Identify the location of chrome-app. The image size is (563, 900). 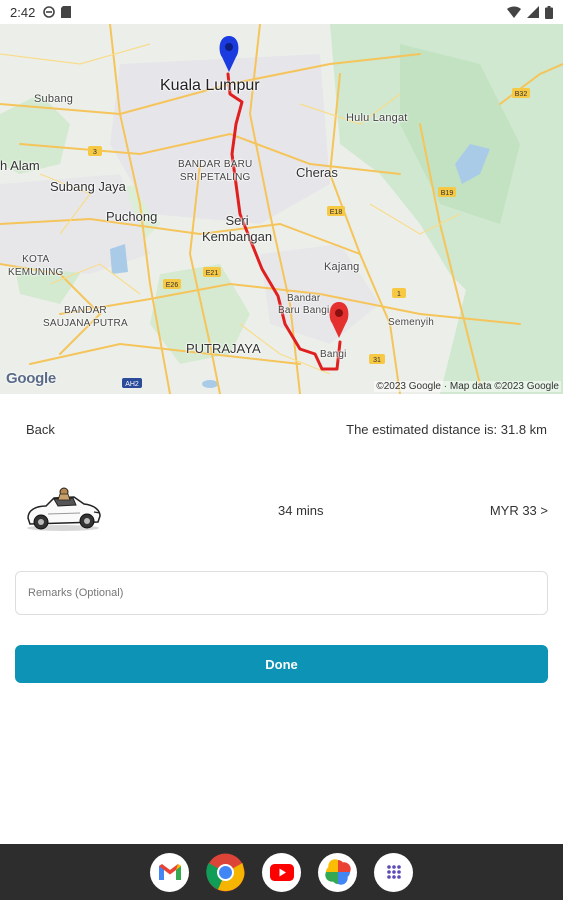
(225, 872).